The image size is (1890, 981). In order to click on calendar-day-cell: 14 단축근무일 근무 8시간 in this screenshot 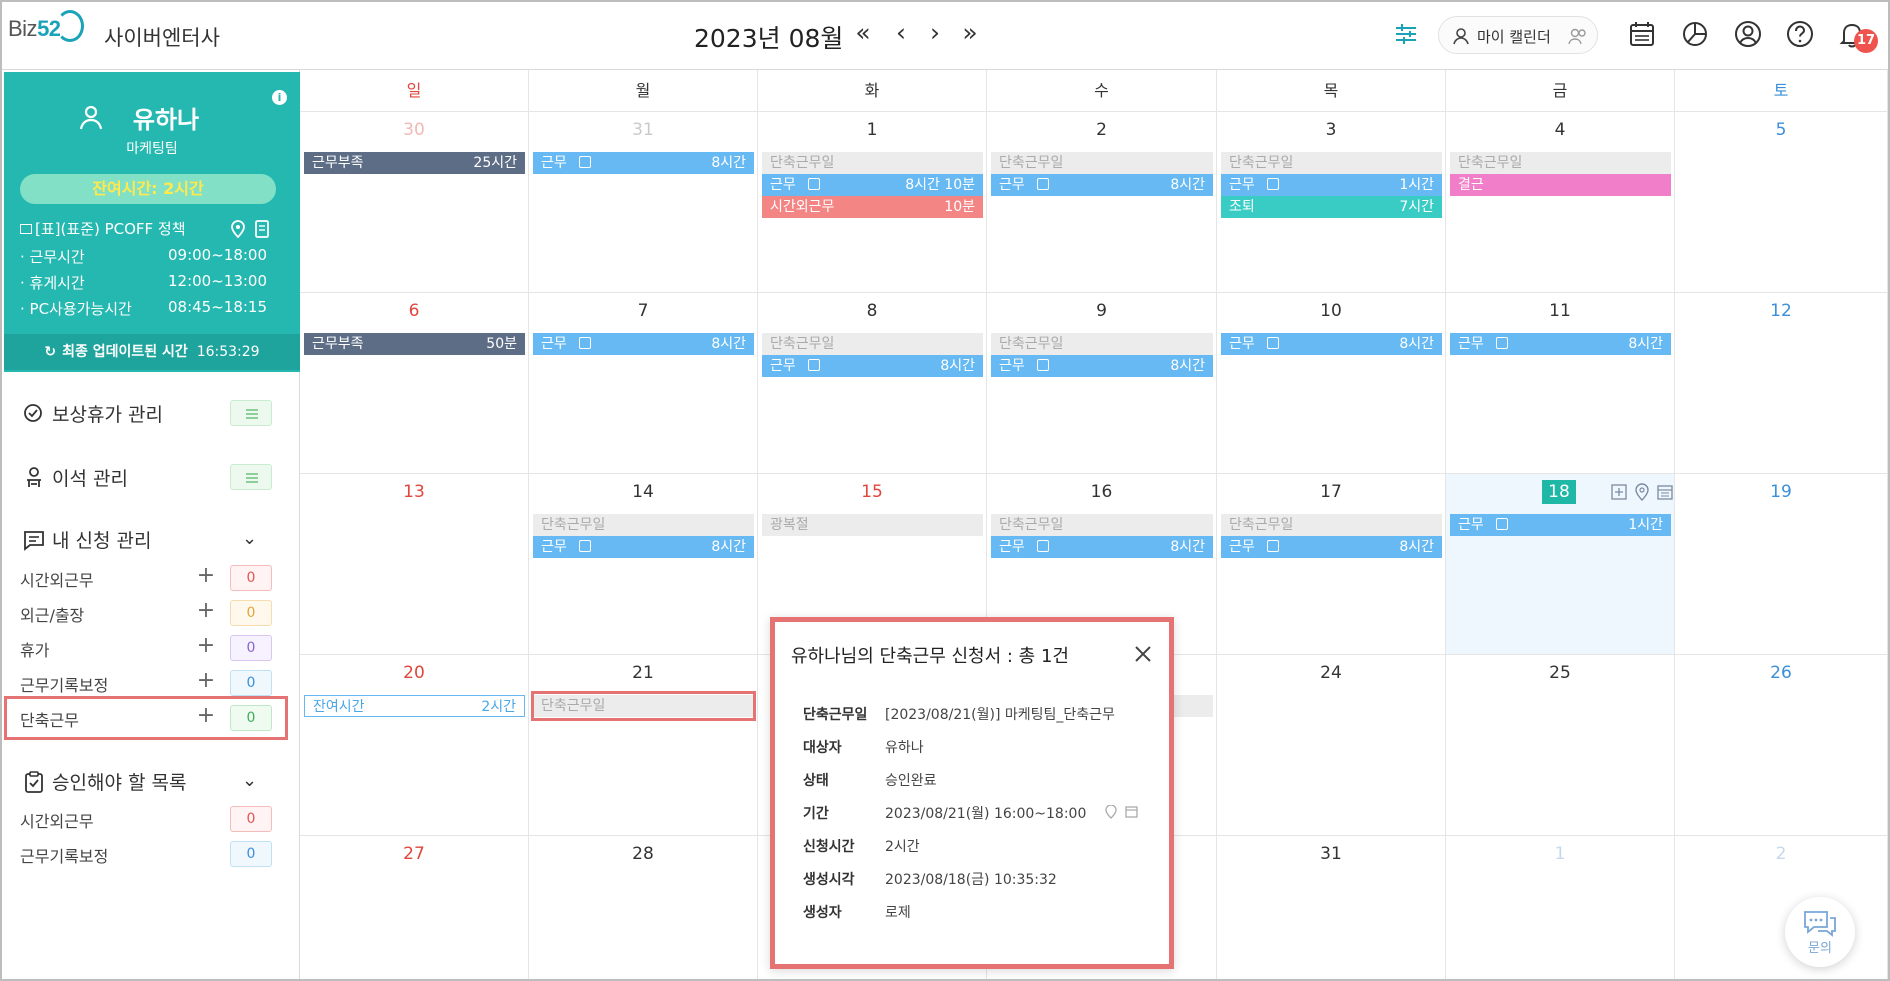, I will do `click(643, 564)`.